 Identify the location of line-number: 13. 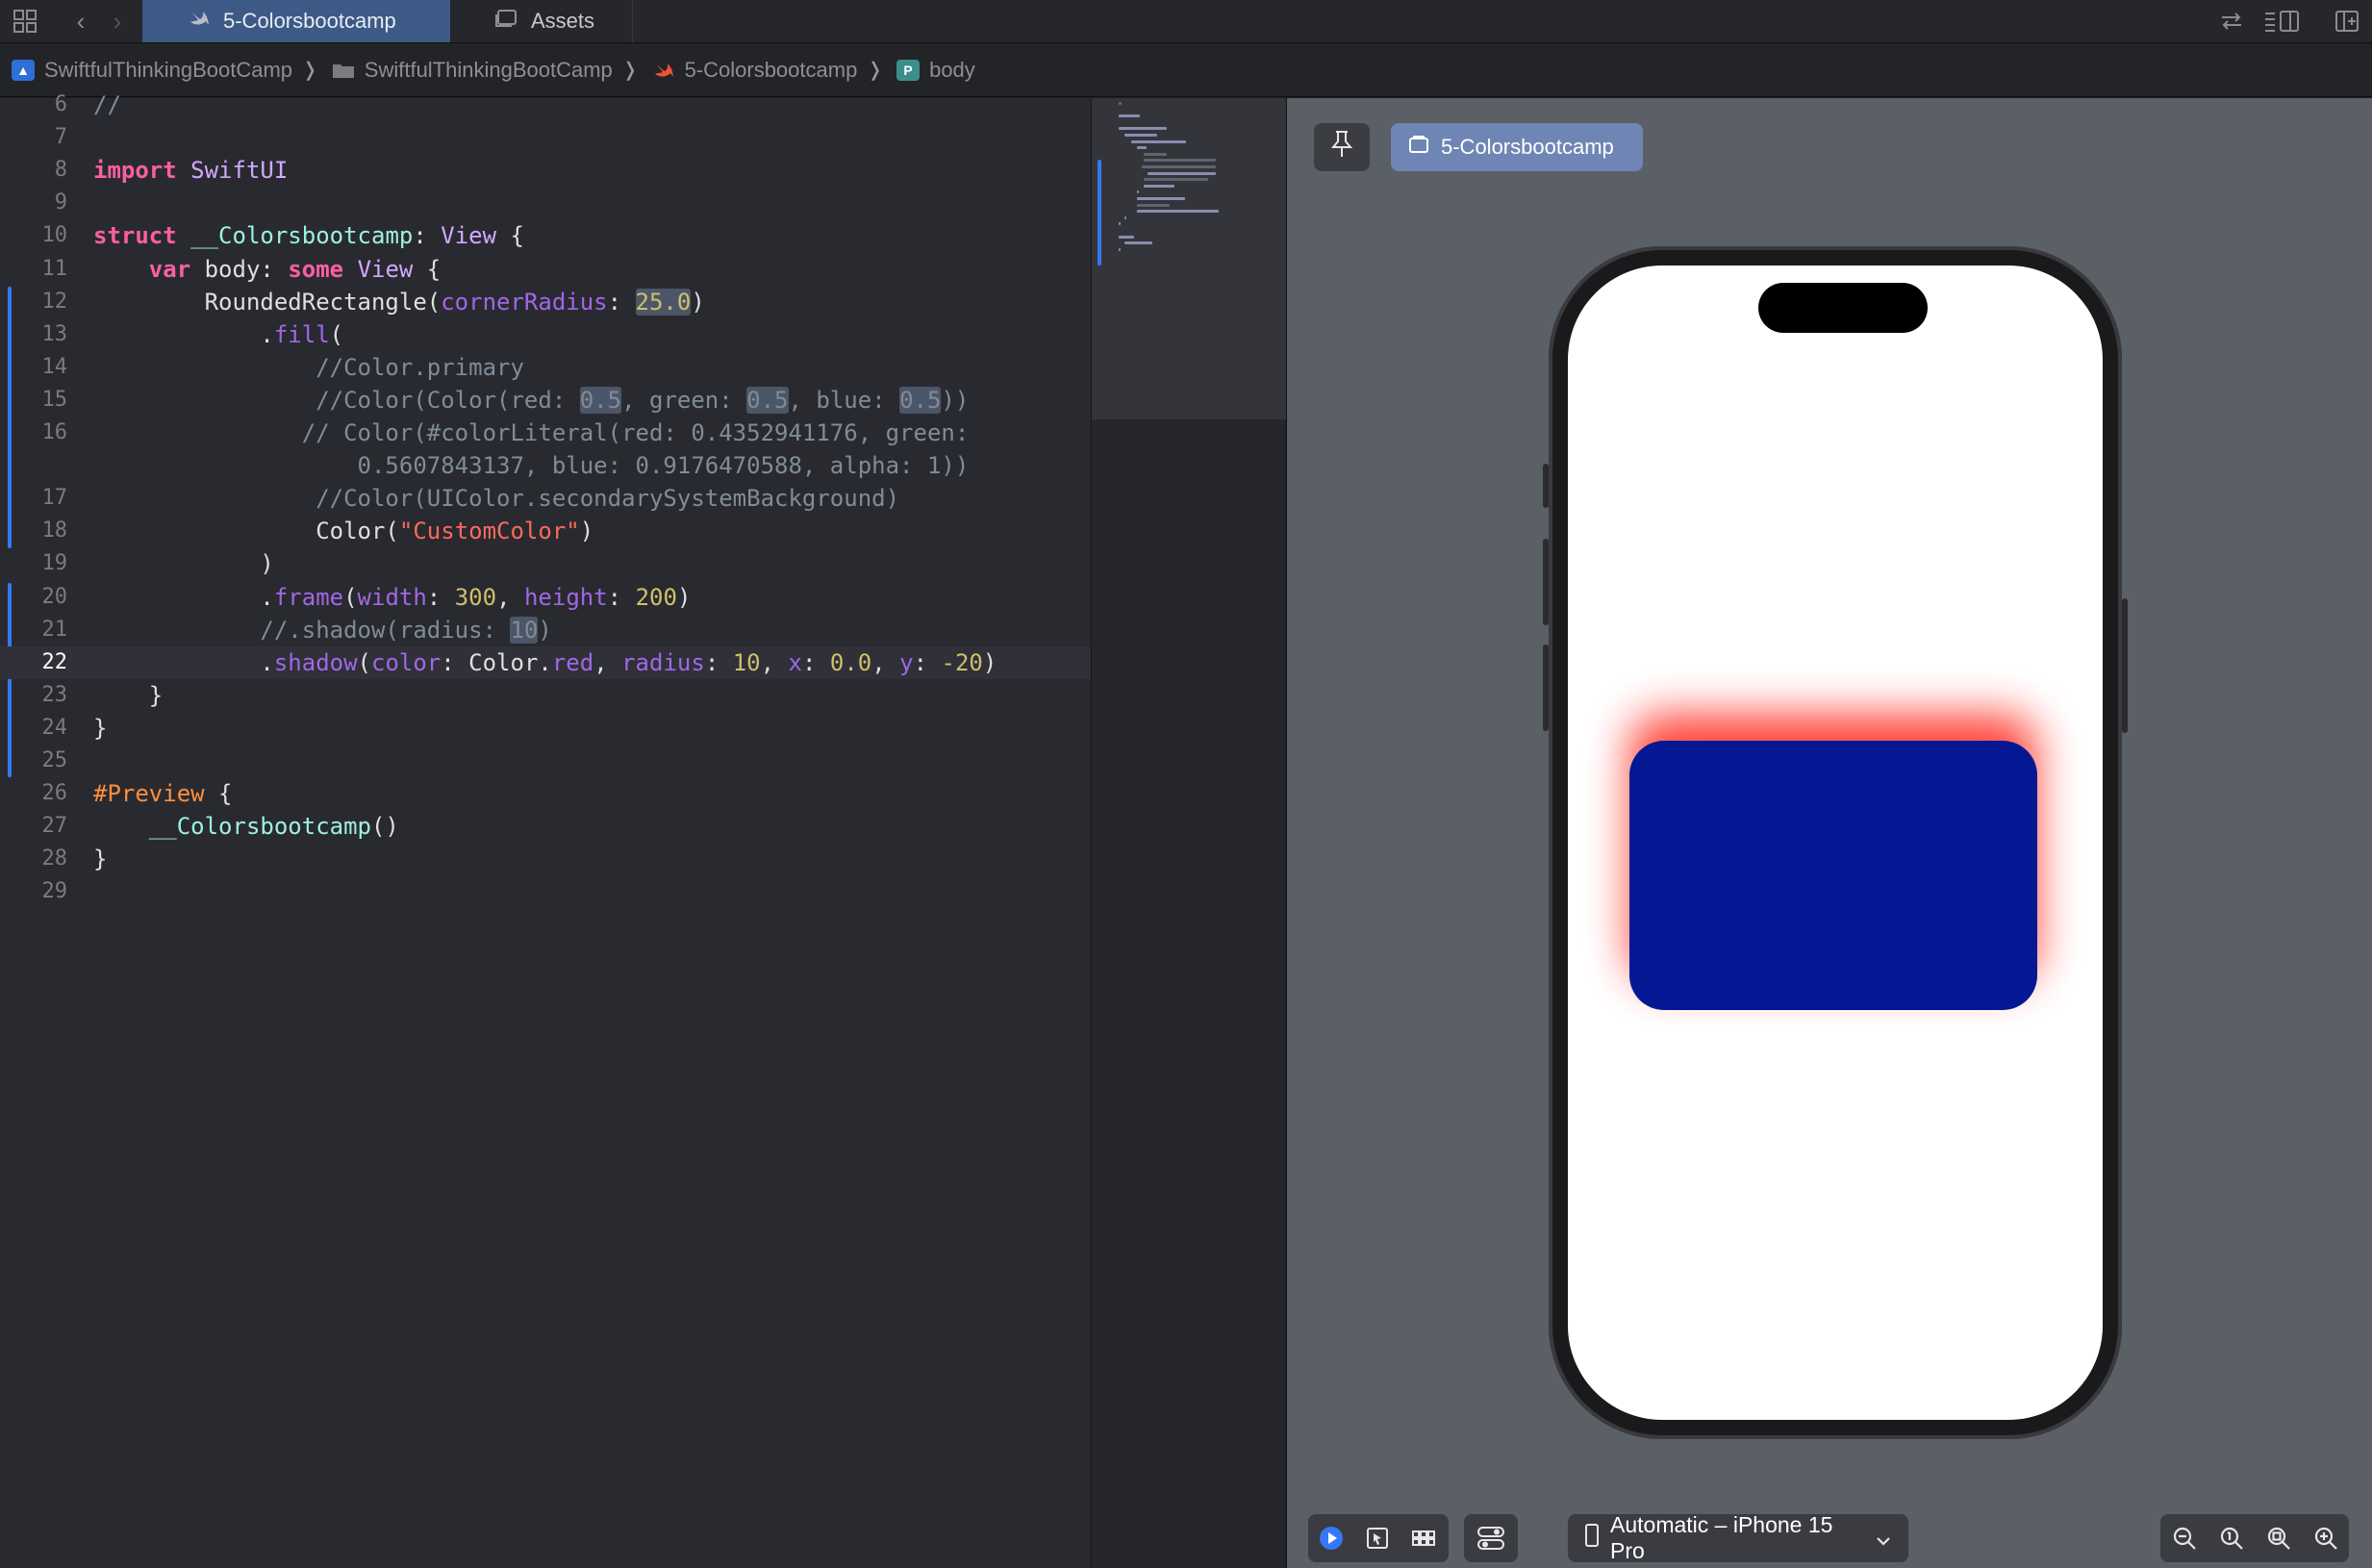
(54, 333).